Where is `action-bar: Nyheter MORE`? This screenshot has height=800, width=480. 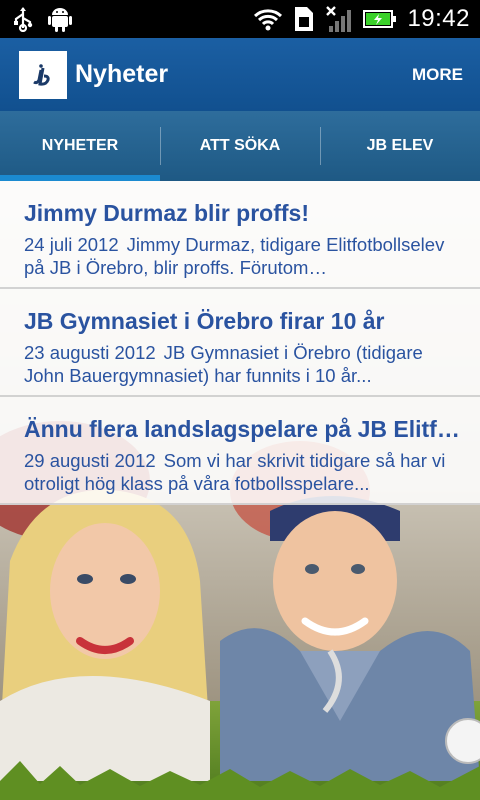 action-bar: Nyheter MORE is located at coordinates (240, 74).